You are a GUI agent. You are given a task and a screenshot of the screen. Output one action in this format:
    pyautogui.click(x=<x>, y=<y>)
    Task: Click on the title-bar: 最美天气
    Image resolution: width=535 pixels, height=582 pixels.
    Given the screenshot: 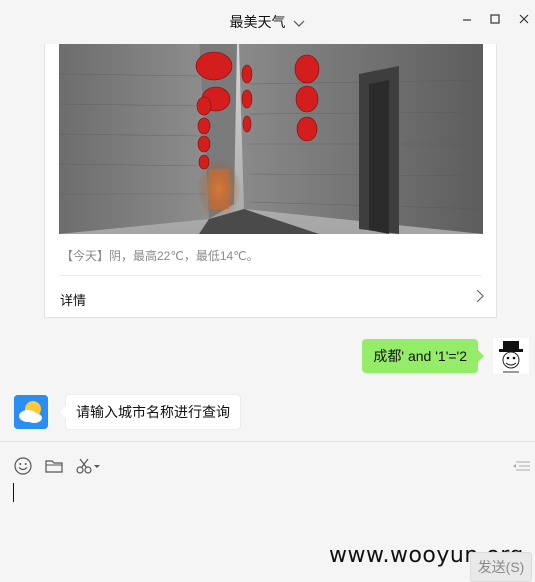 What is the action you would take?
    pyautogui.click(x=267, y=22)
    